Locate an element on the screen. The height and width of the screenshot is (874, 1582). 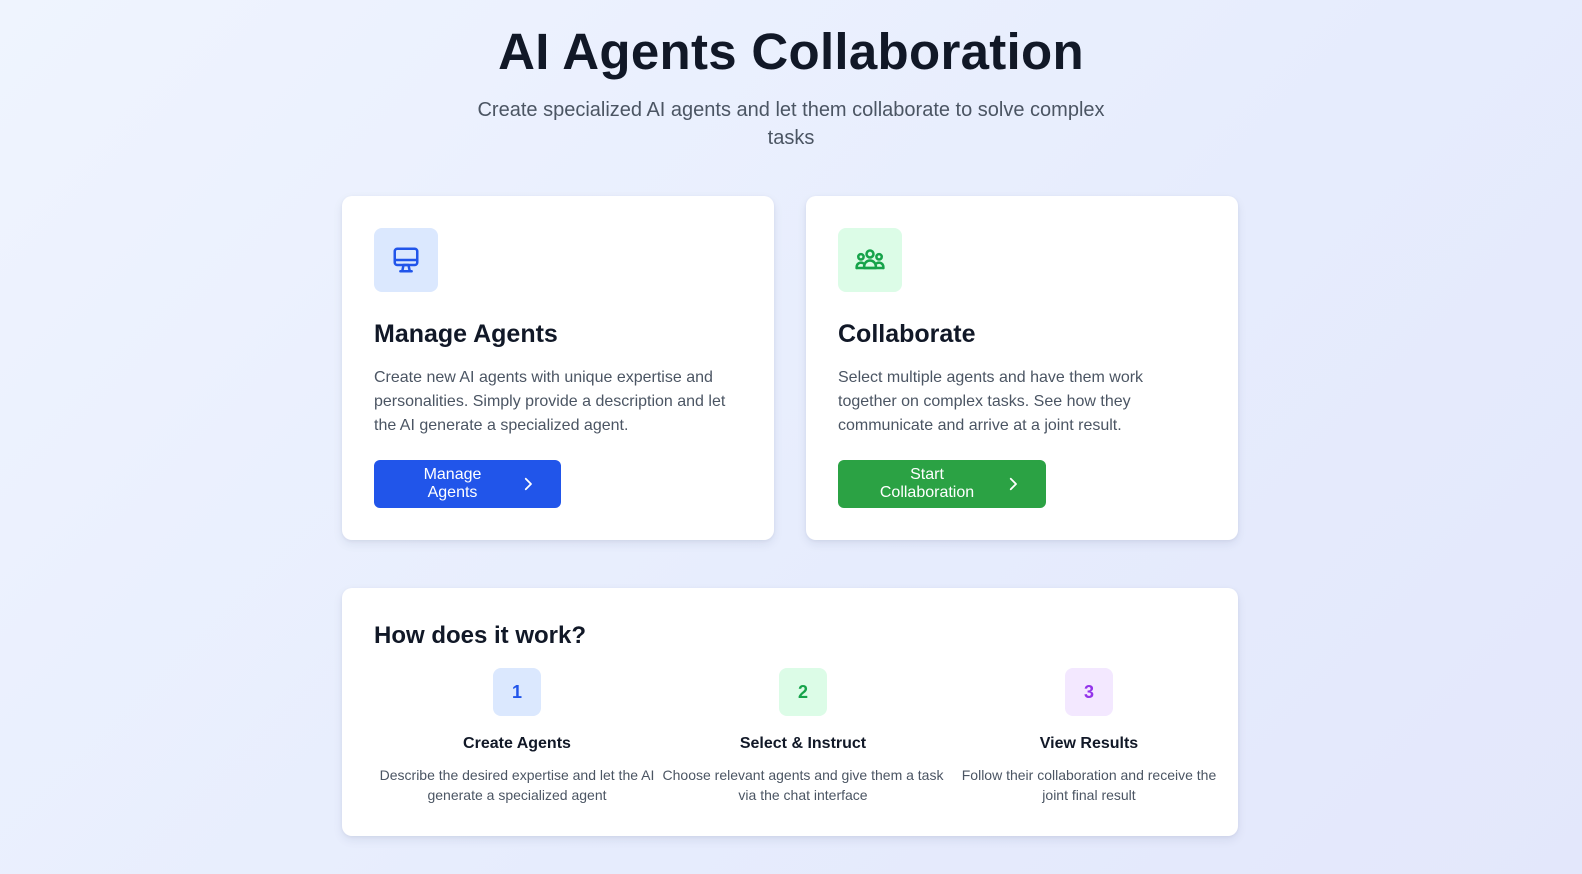
manage-agents-button-label: Manage Agents is located at coordinates (452, 483).